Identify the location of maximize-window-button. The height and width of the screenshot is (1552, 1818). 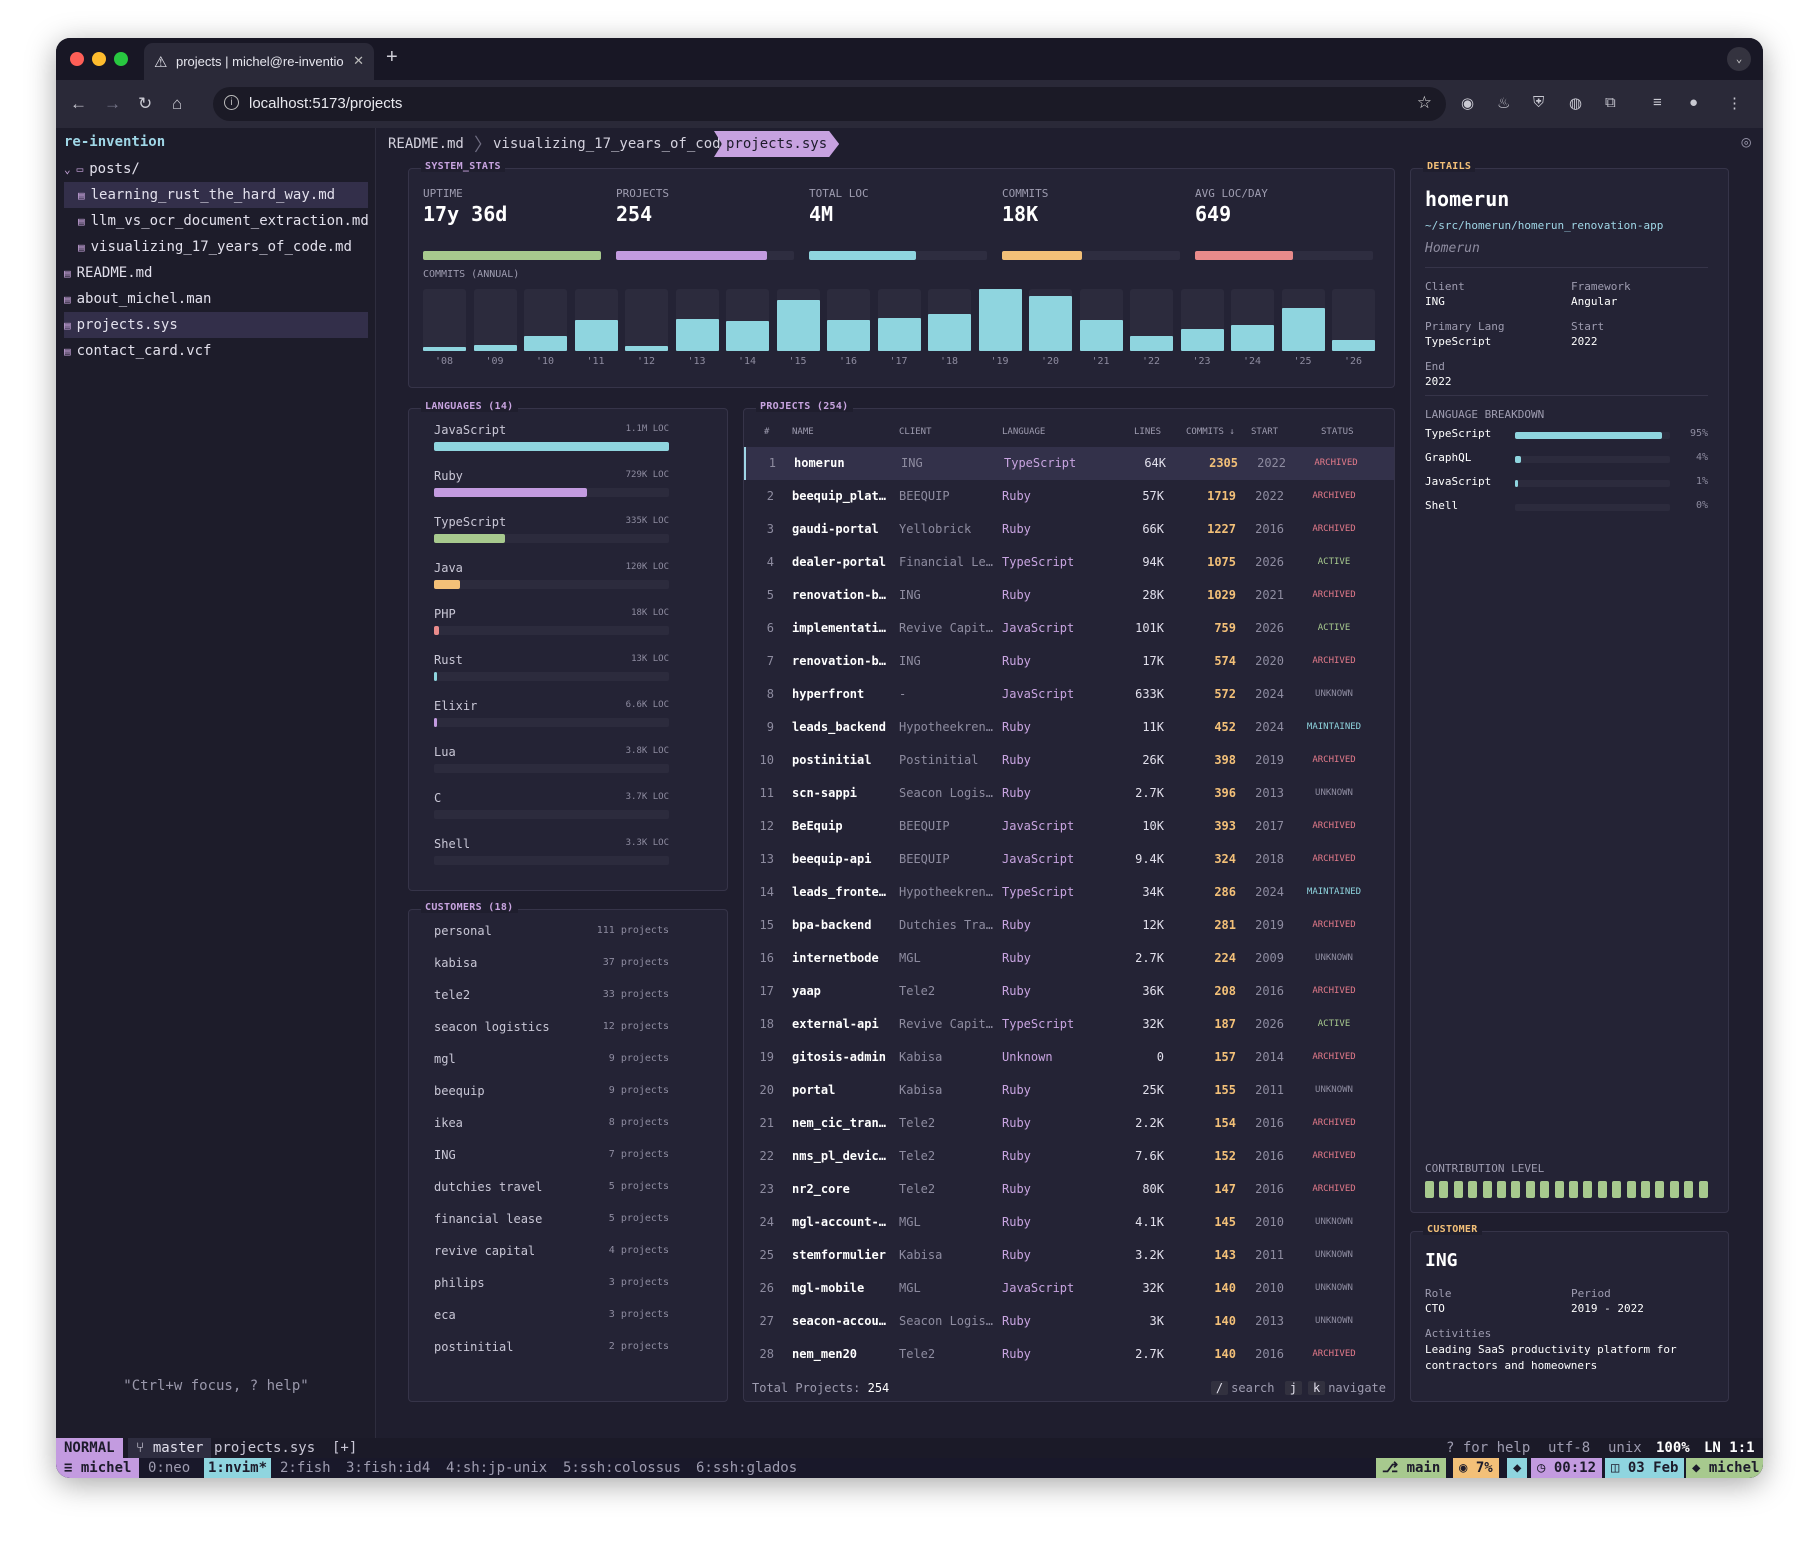
(121, 59).